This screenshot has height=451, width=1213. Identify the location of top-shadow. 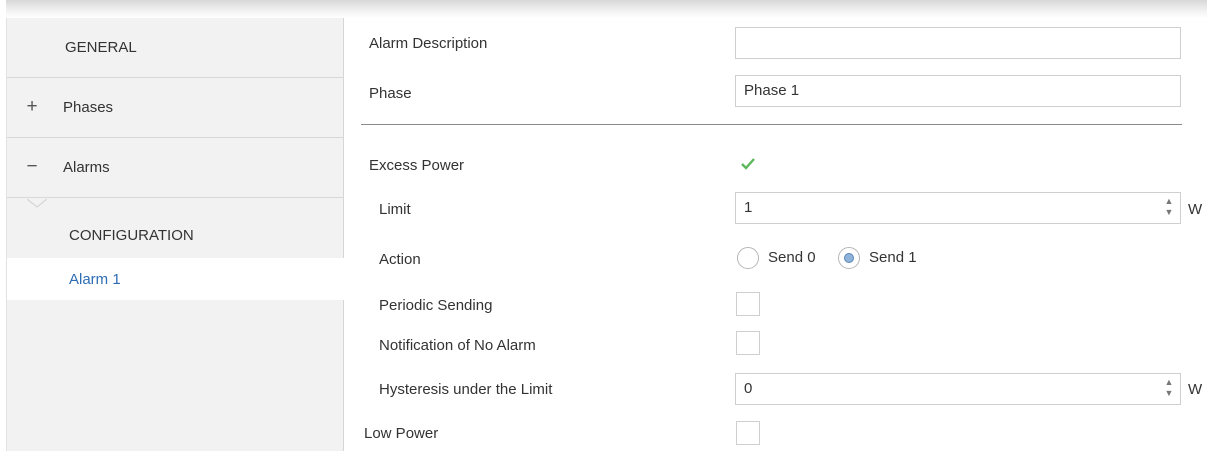
(606, 9).